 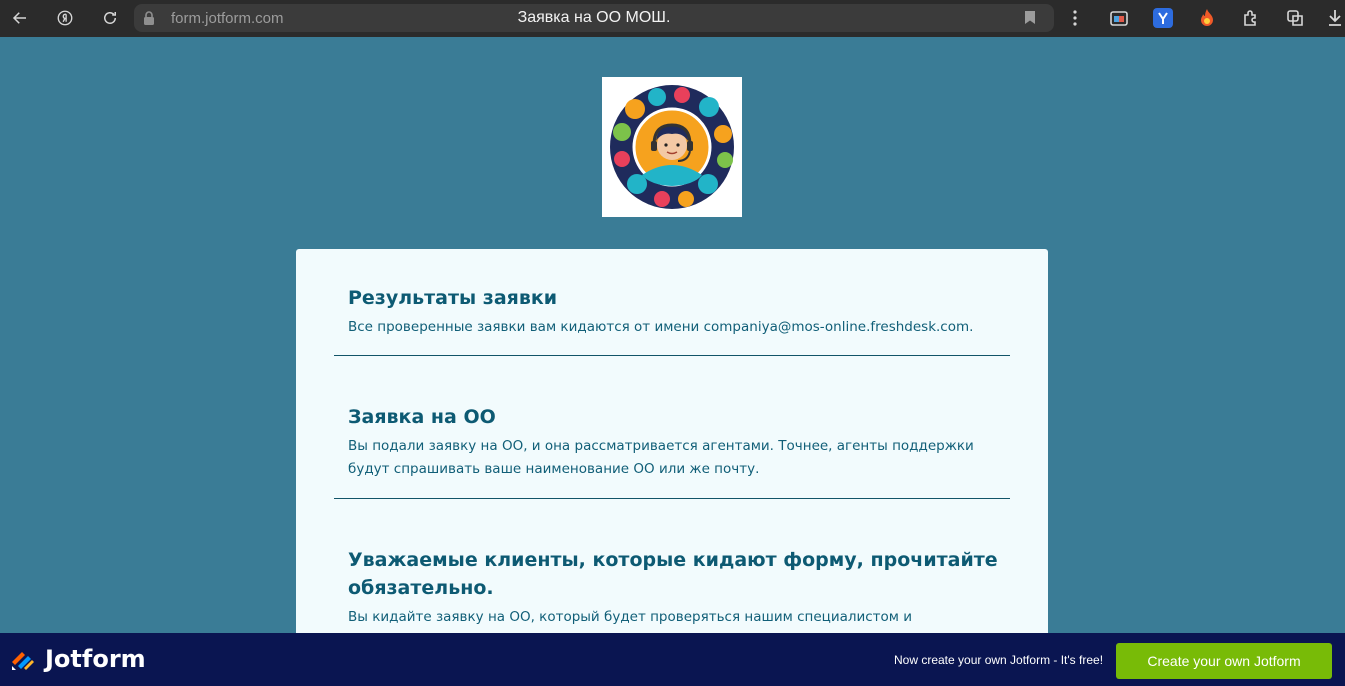 What do you see at coordinates (1119, 18) in the screenshot?
I see `collections-icon` at bounding box center [1119, 18].